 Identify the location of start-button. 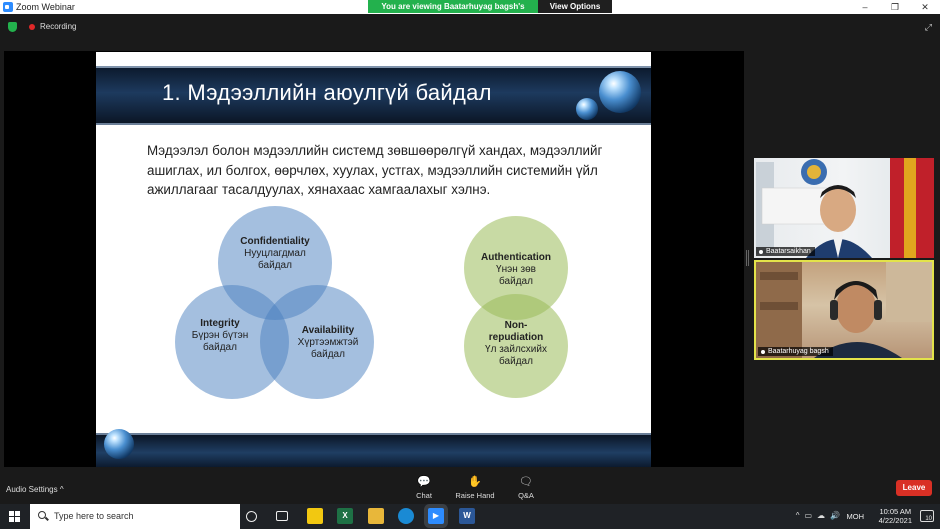
(15, 516).